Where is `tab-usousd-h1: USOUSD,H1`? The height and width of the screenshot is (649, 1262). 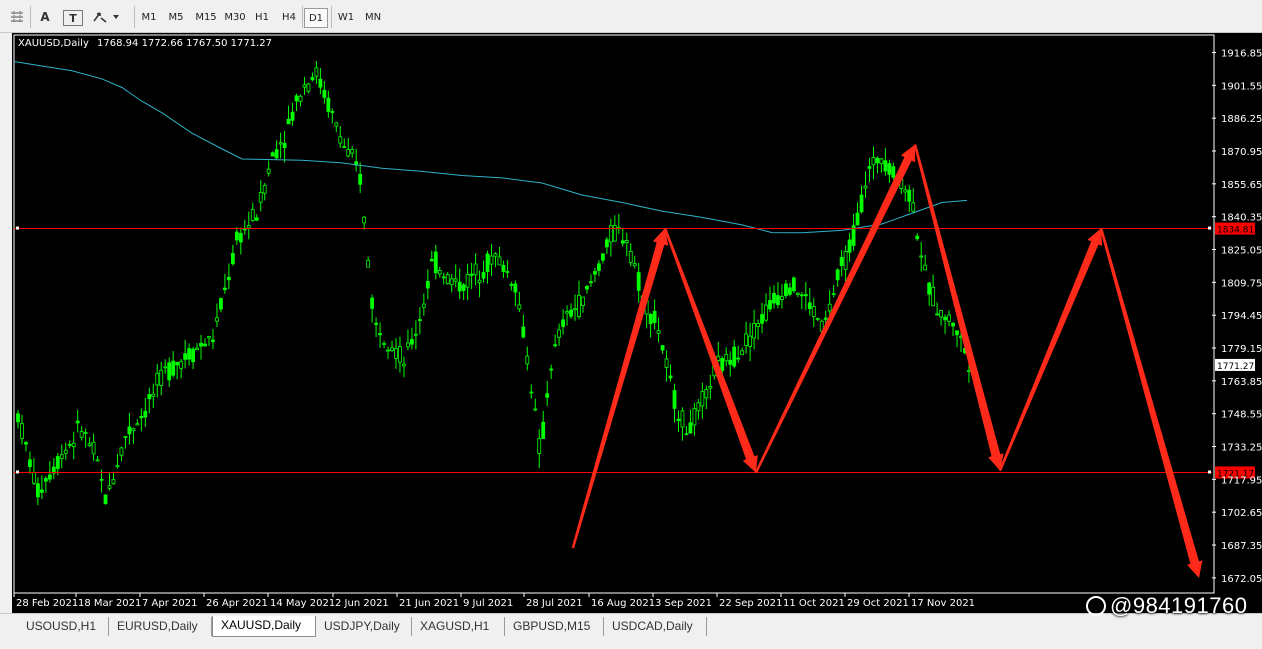 tab-usousd-h1: USOUSD,H1 is located at coordinates (63, 626).